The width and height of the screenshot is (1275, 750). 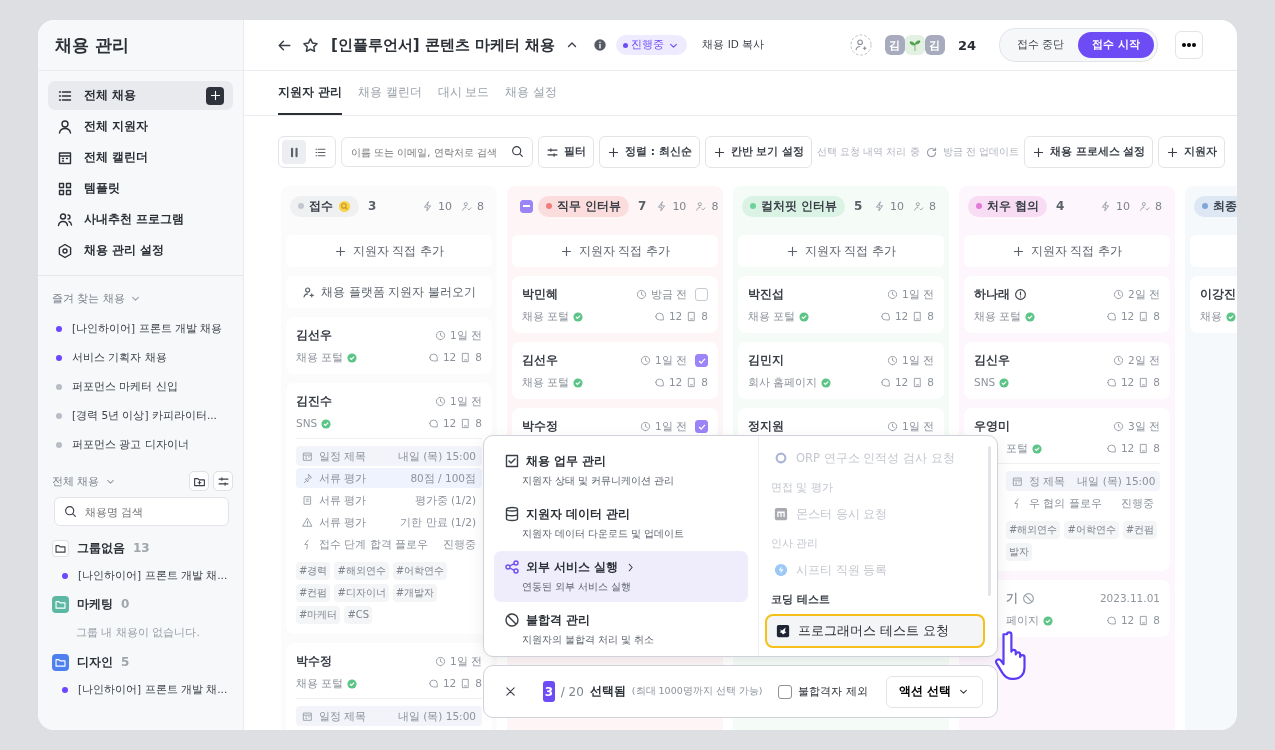 What do you see at coordinates (142, 662) in the screenshot?
I see `group-item: 디자인 5` at bounding box center [142, 662].